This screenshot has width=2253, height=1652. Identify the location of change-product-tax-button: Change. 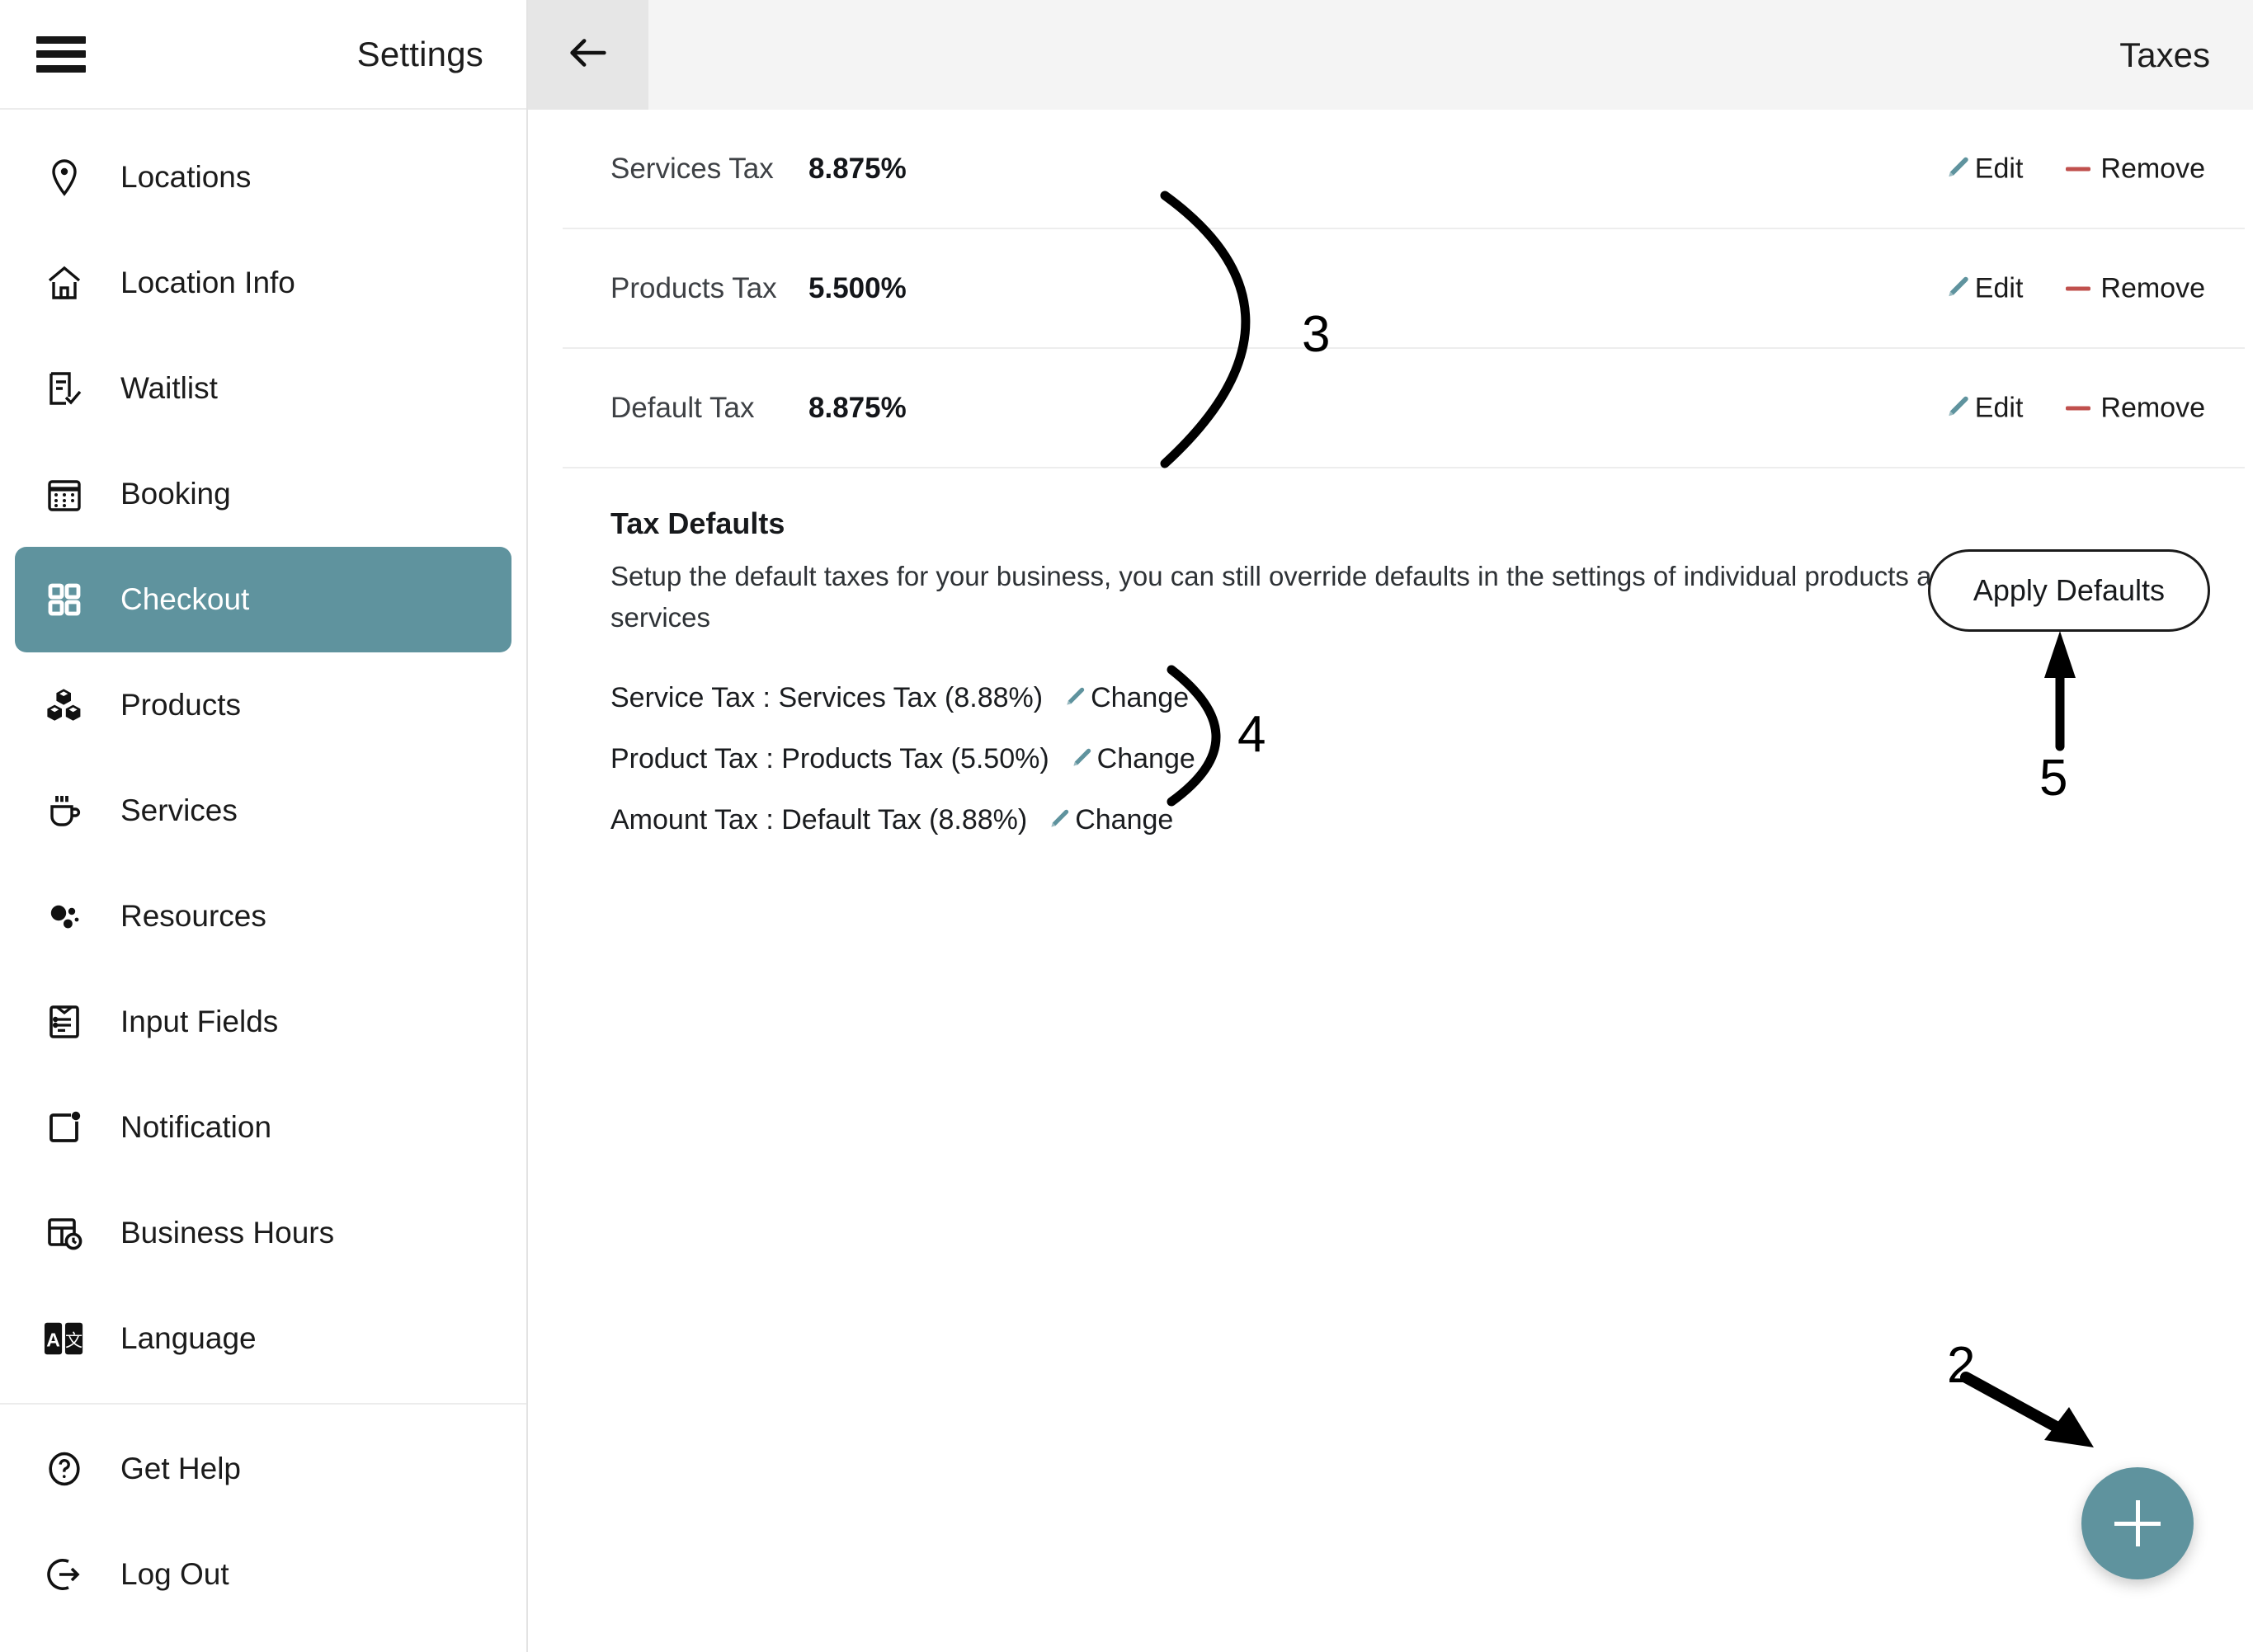
(1131, 759).